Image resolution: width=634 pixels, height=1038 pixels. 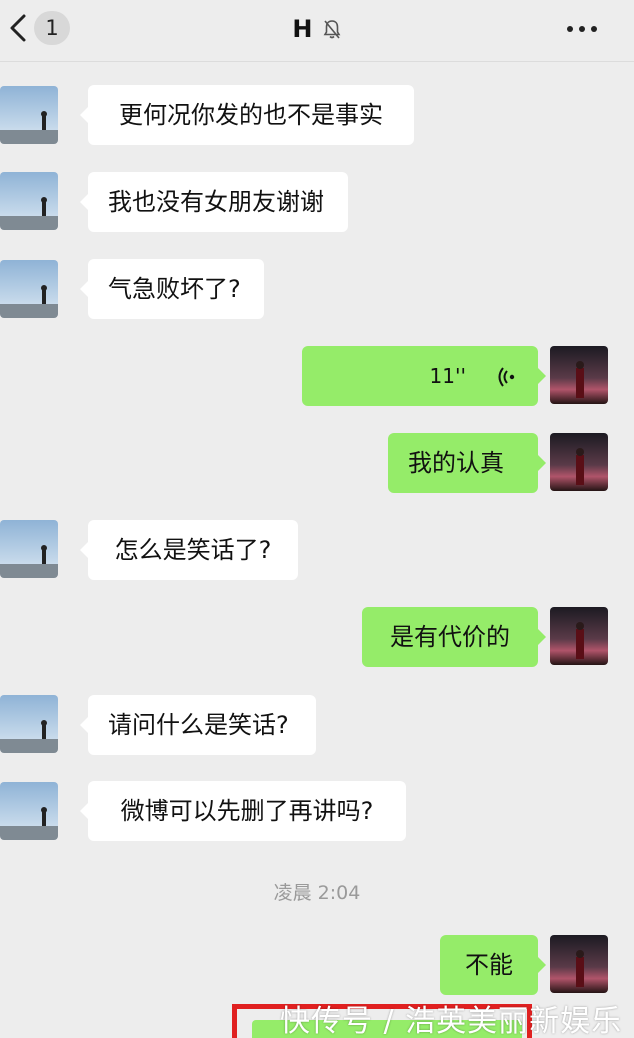 What do you see at coordinates (189, 550) in the screenshot?
I see `message-bubble-received: 怎么是笑话了?` at bounding box center [189, 550].